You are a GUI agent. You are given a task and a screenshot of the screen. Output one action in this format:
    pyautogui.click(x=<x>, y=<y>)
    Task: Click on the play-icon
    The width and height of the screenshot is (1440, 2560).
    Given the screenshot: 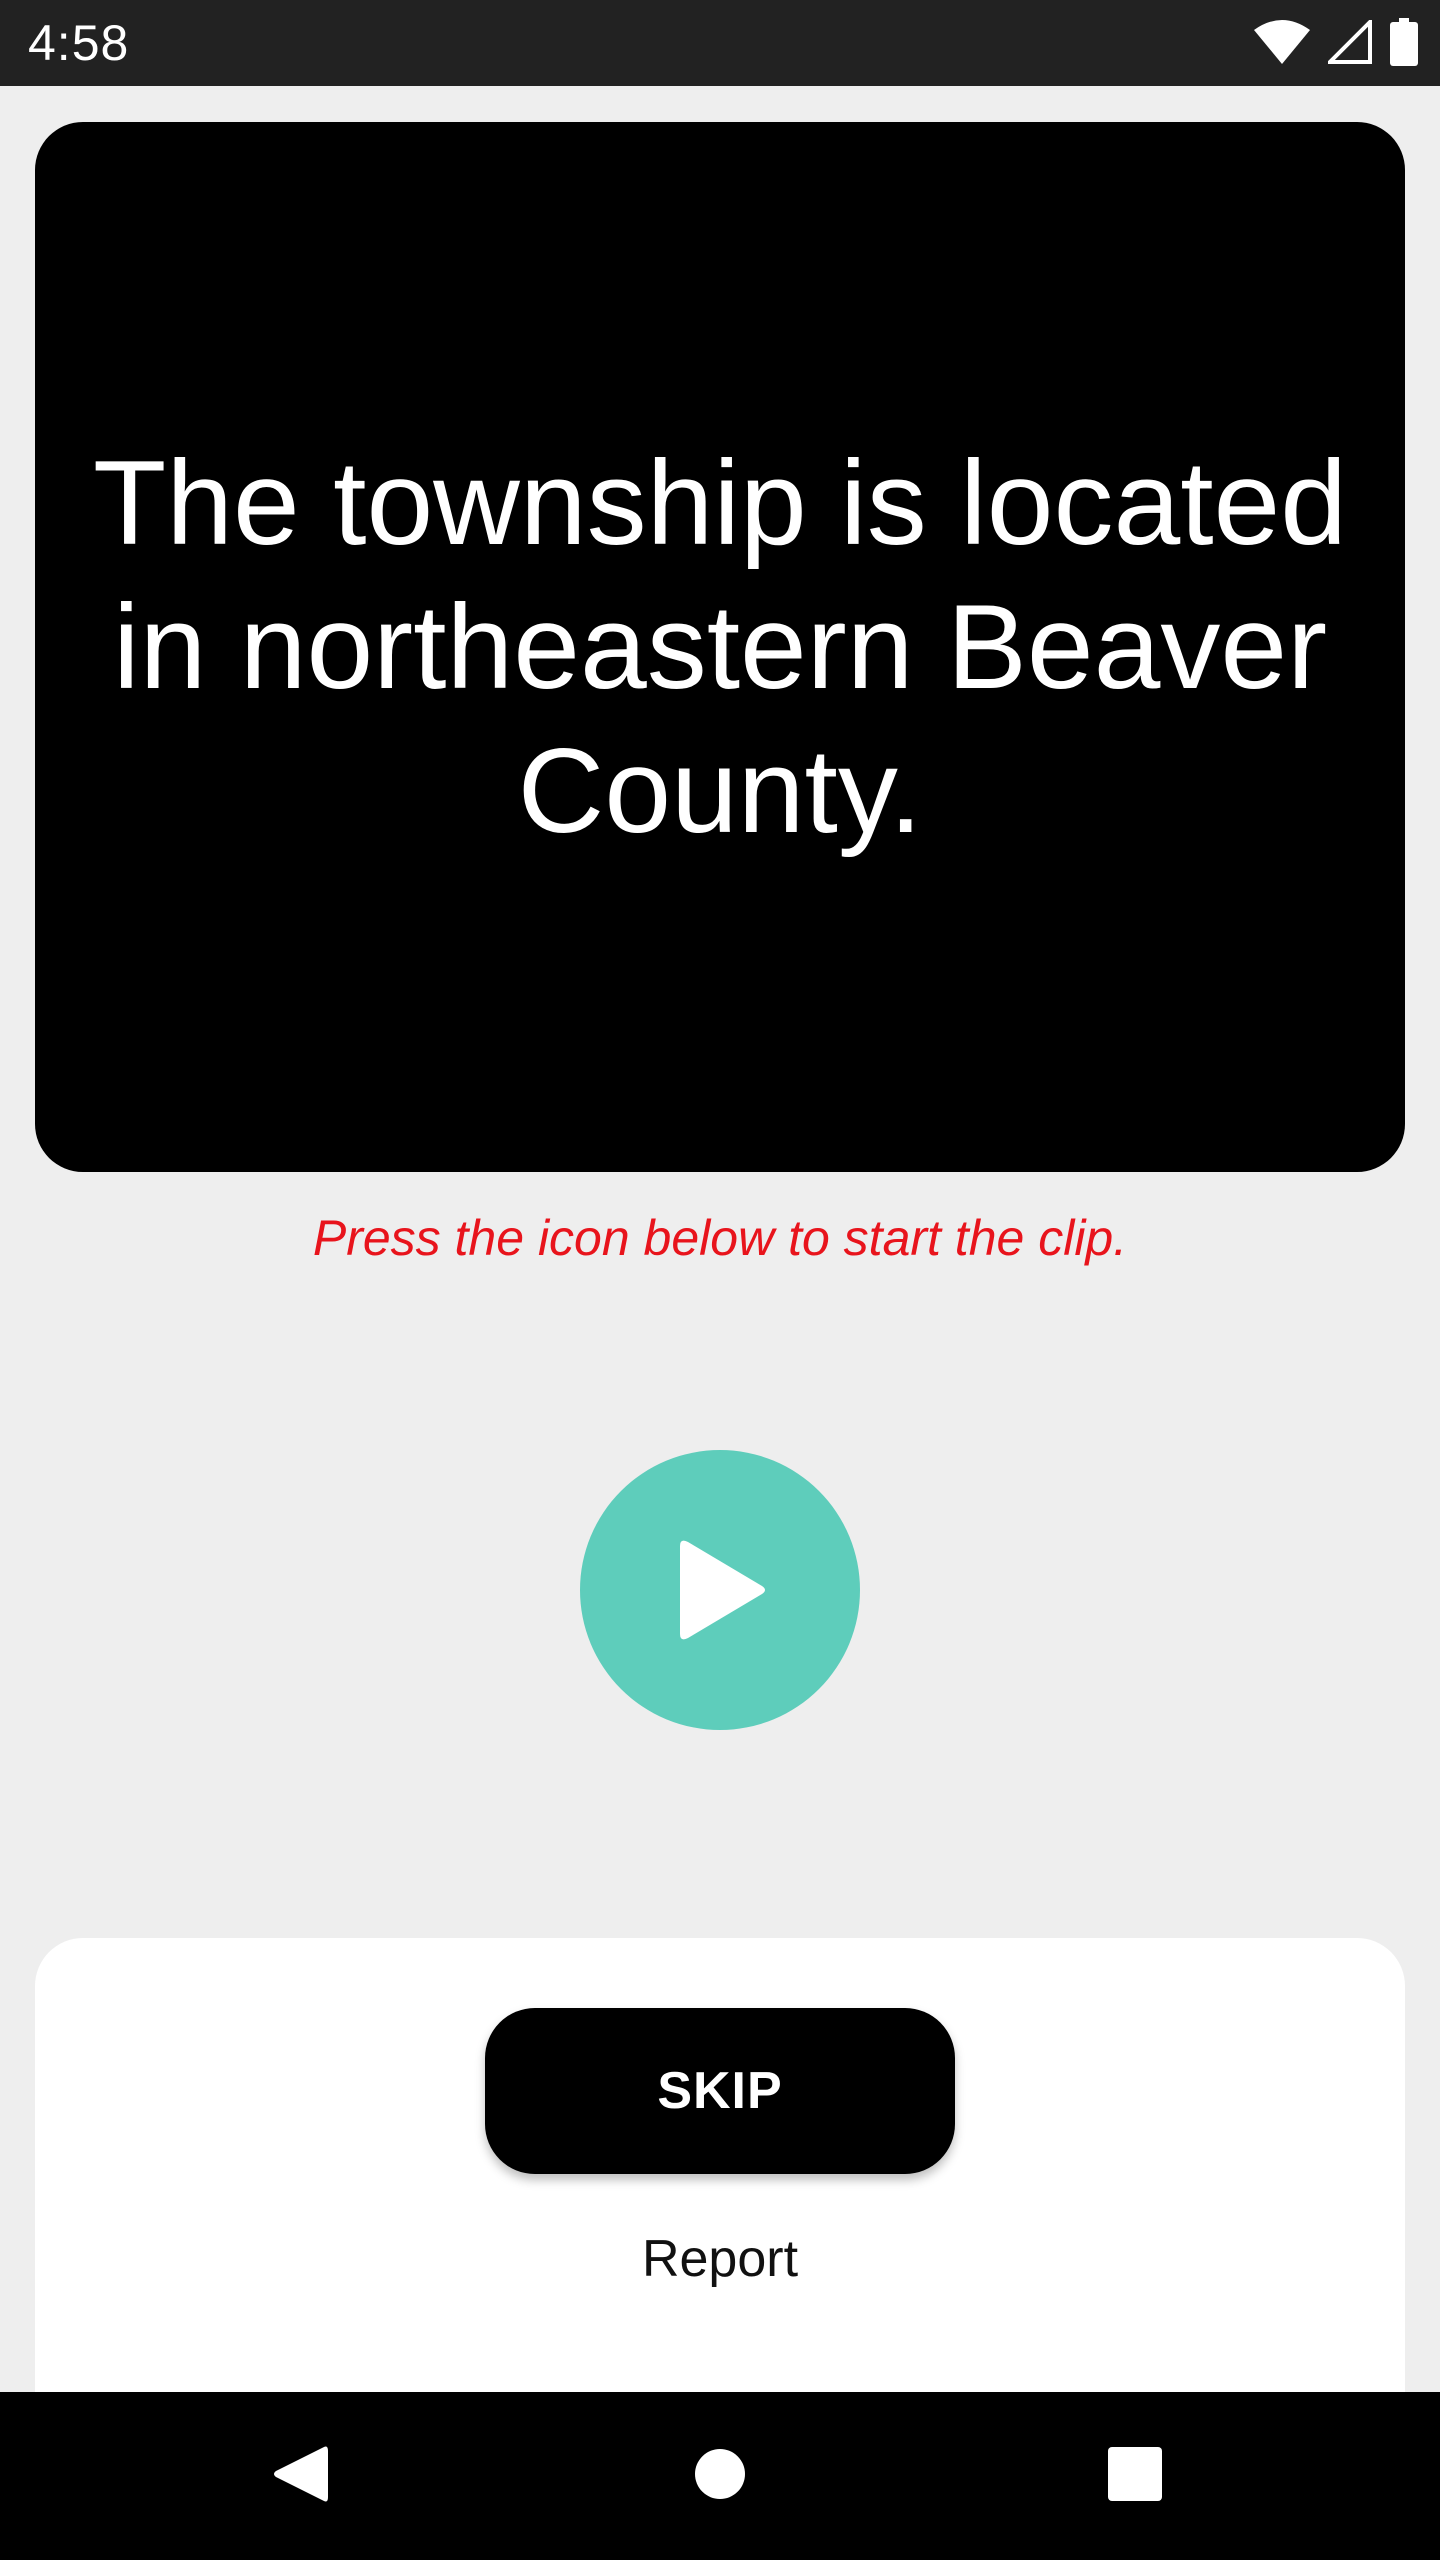 What is the action you would take?
    pyautogui.click(x=720, y=1590)
    